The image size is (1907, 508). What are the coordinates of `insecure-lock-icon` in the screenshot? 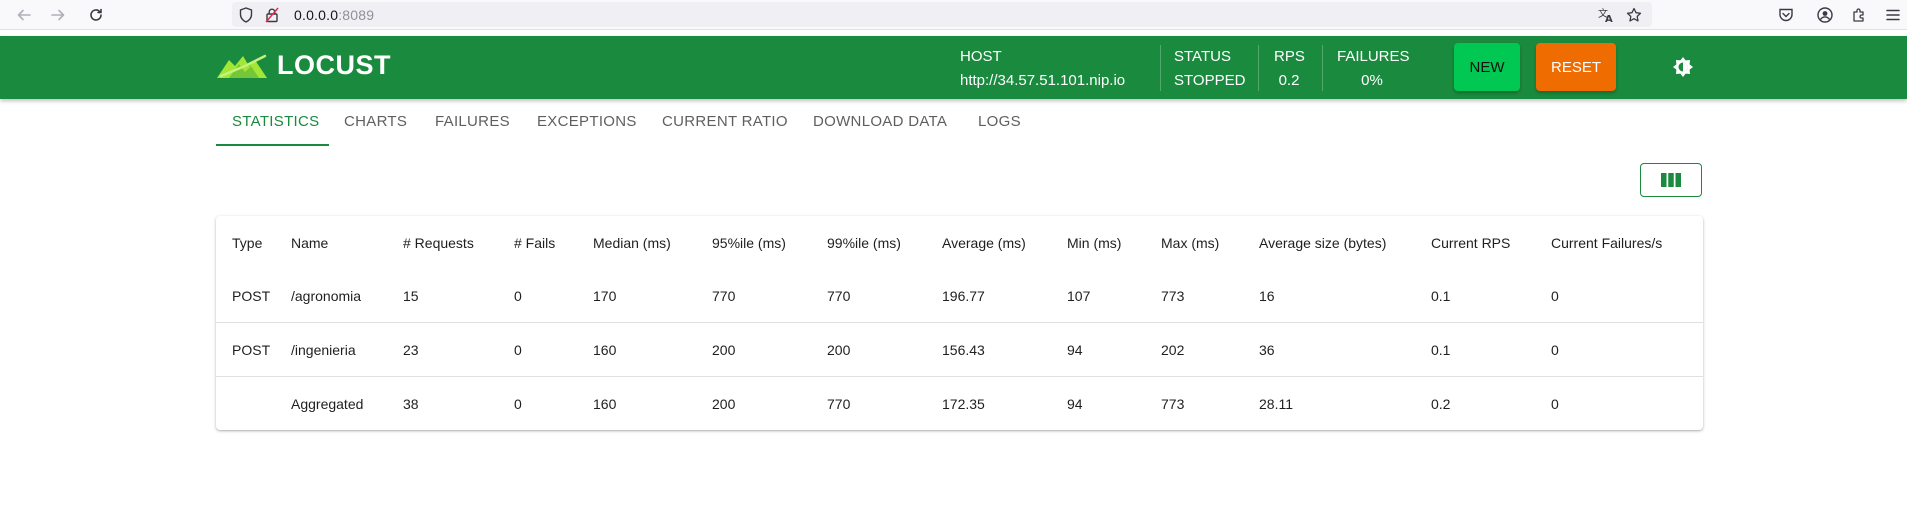 It's located at (272, 15).